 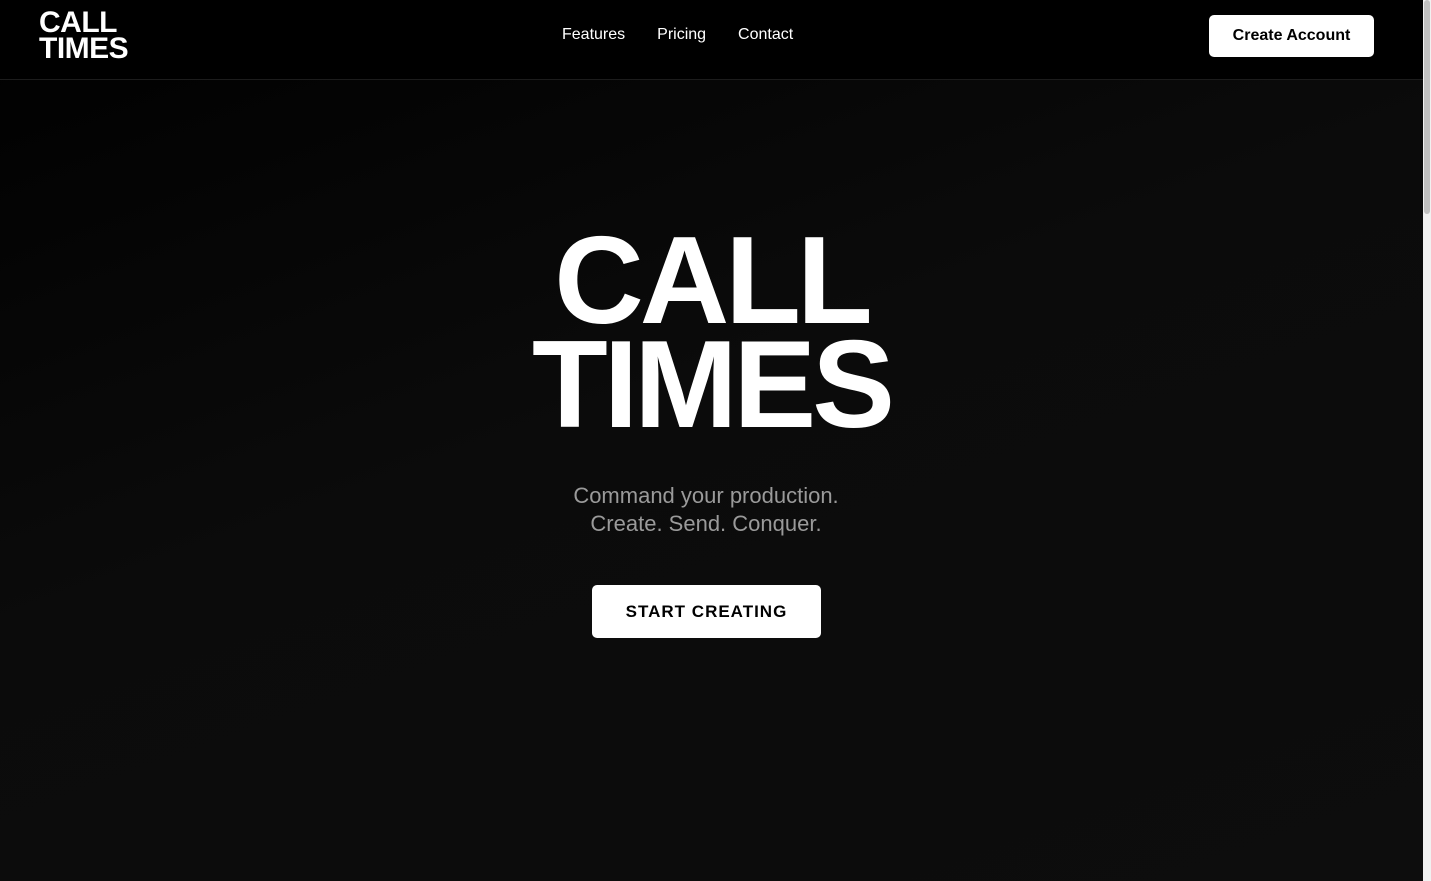 I want to click on nav-links: Features Pricing Contact, so click(x=677, y=35).